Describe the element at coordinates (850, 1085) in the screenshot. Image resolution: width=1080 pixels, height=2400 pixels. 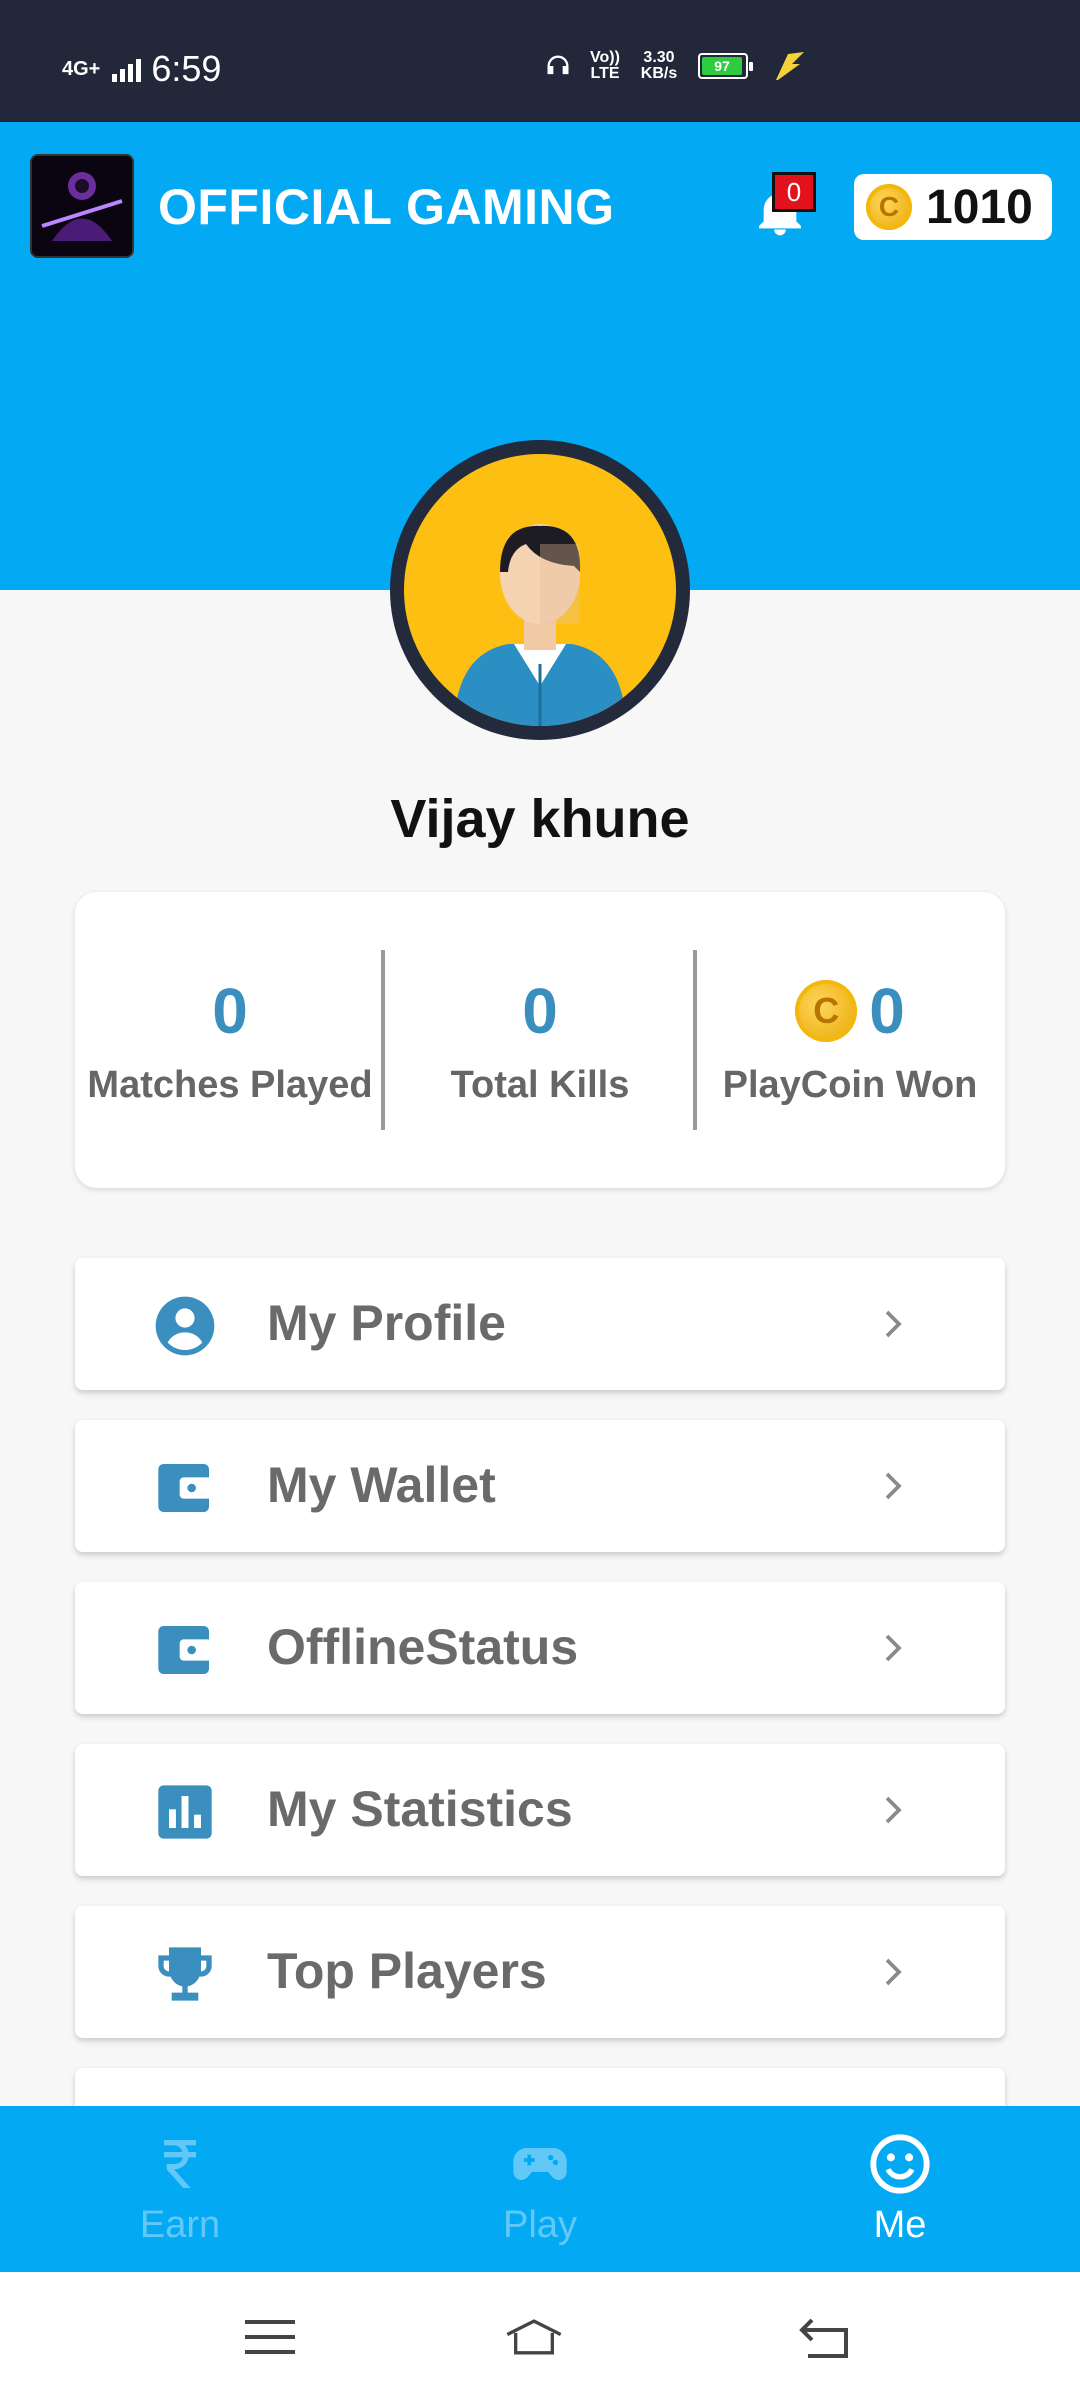
I see `stat-label: PlayCoin Won` at that location.